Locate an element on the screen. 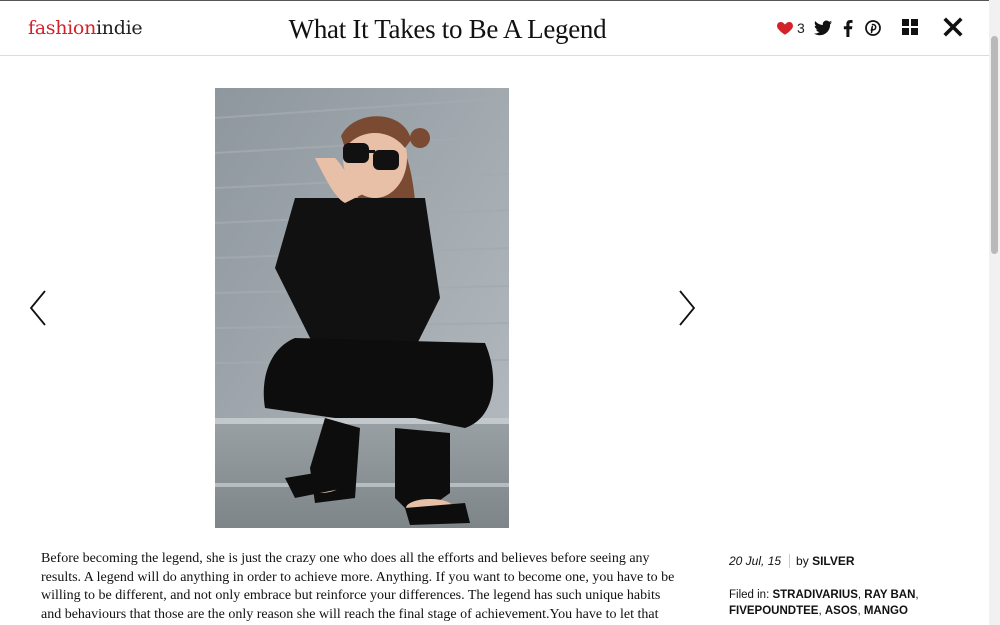 The image size is (1000, 625). chevron-left-icon is located at coordinates (37, 308).